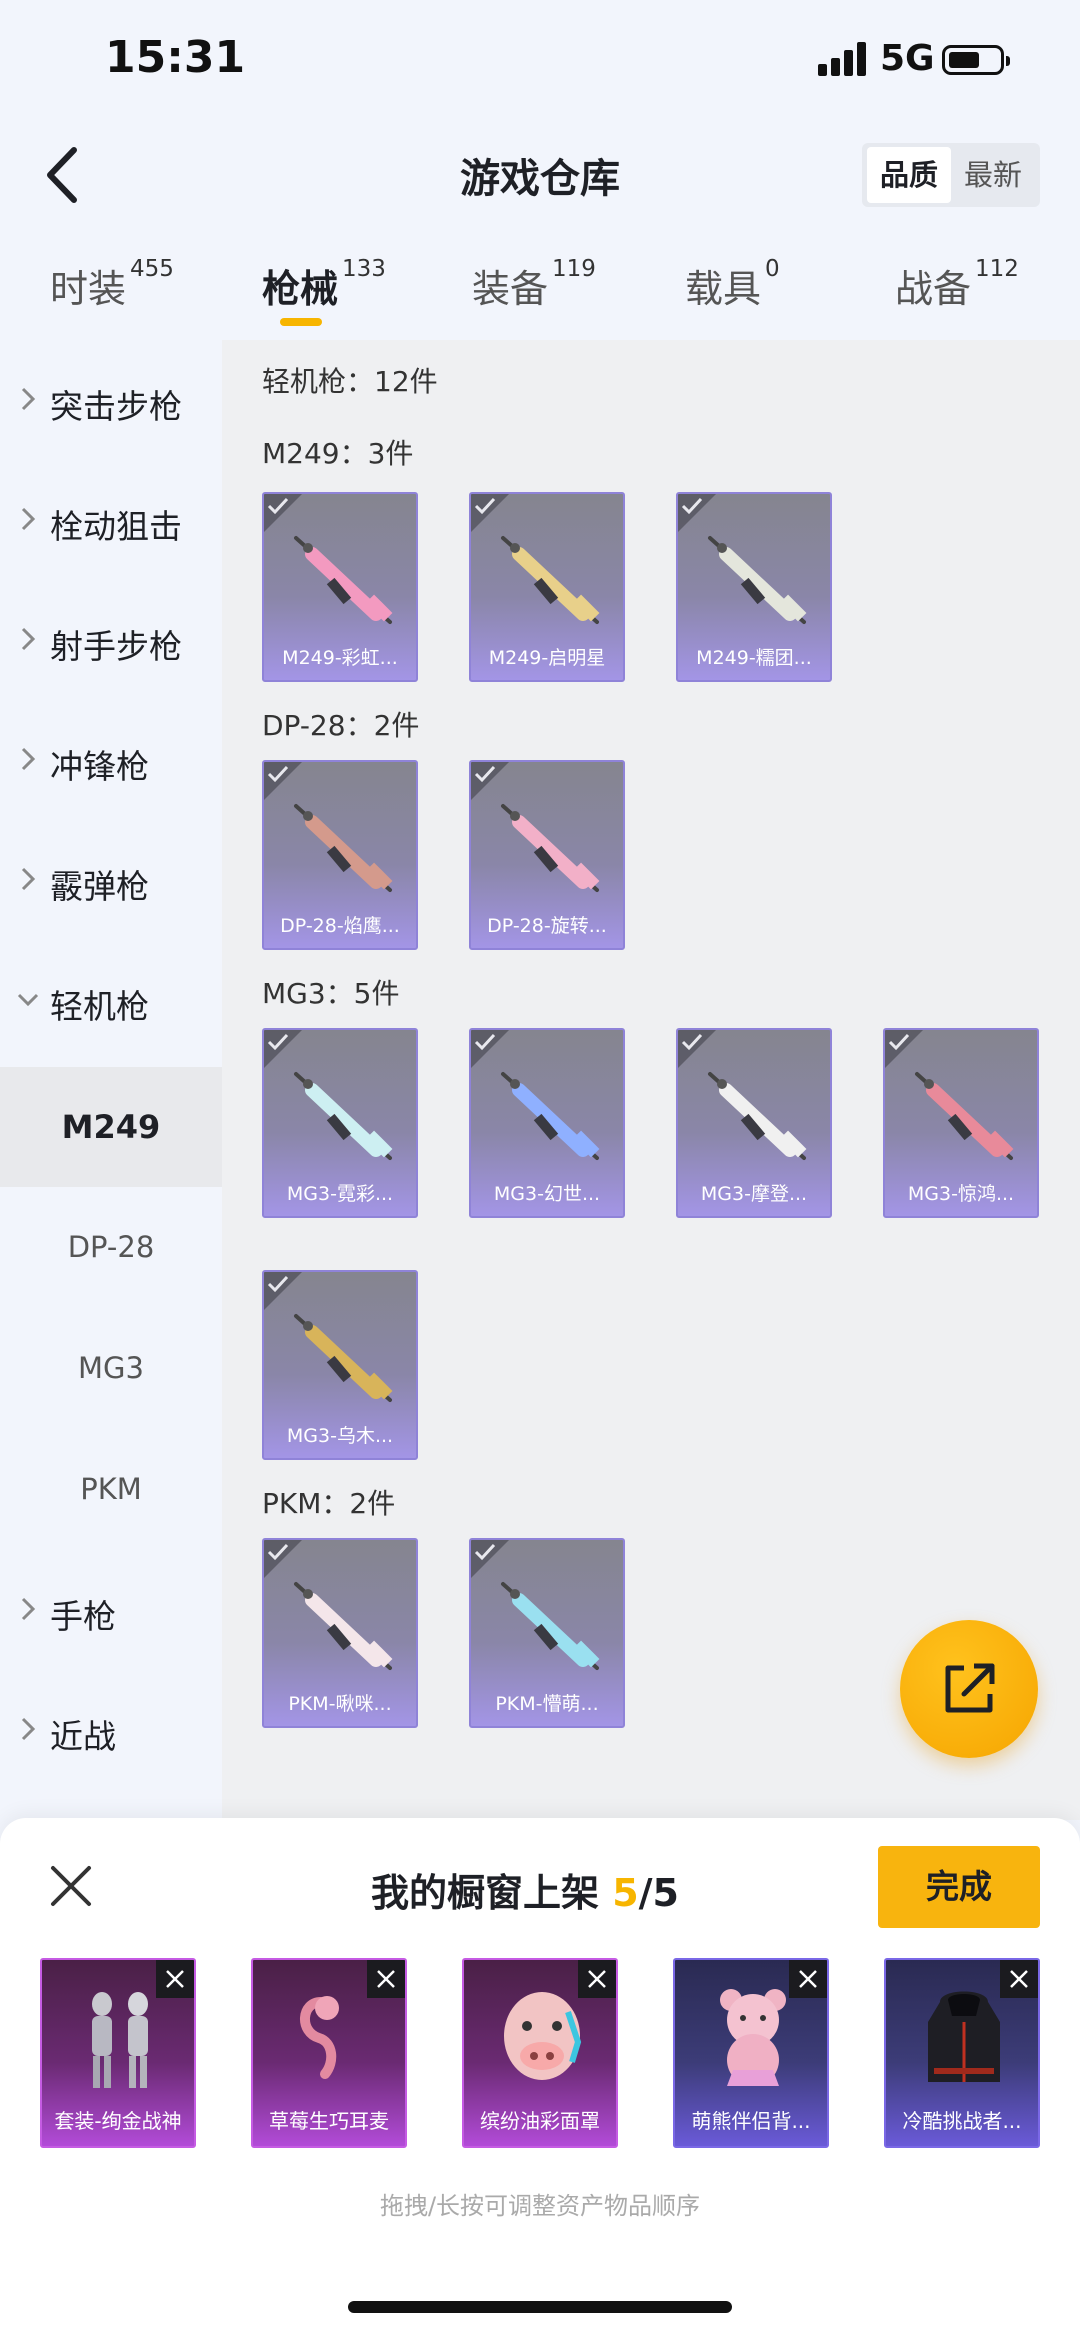 This screenshot has width=1080, height=2337. I want to click on showcase-item: 套装-绚金战神, so click(118, 2053).